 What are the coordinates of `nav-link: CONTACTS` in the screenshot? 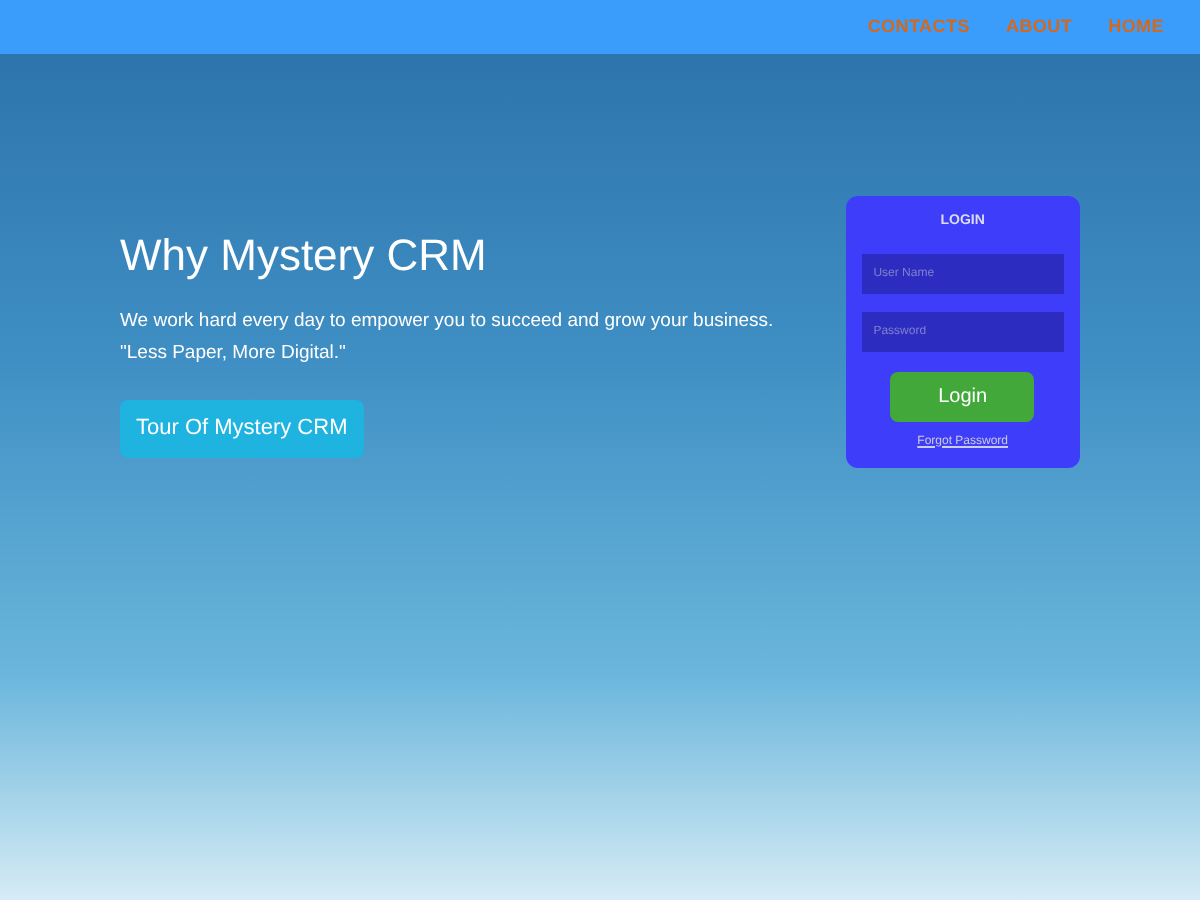 It's located at (918, 27).